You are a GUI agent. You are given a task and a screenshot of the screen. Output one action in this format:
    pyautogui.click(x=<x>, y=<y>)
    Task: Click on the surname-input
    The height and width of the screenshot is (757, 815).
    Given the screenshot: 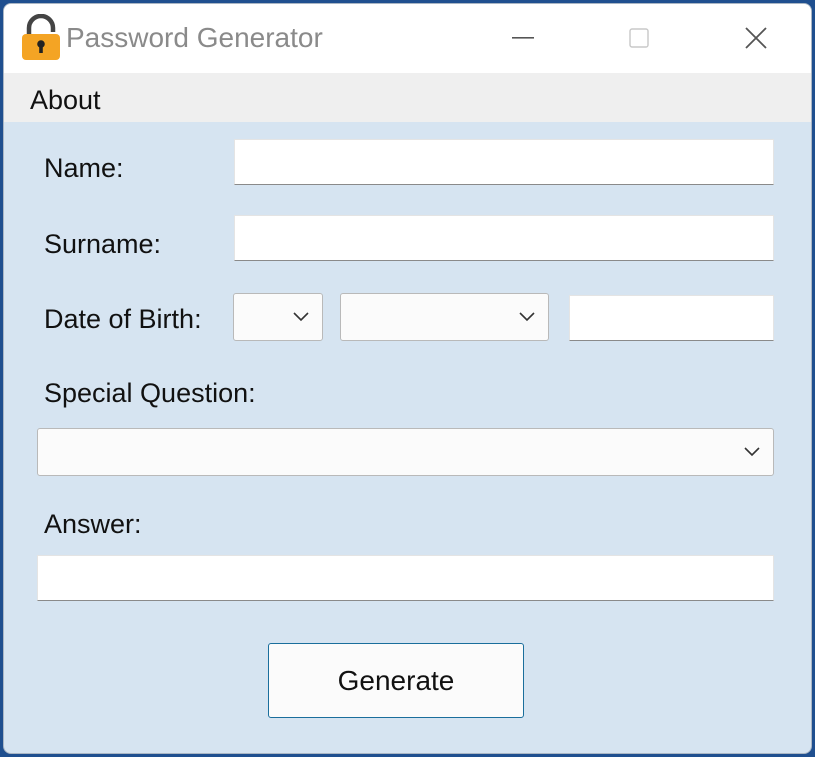 What is the action you would take?
    pyautogui.click(x=504, y=238)
    